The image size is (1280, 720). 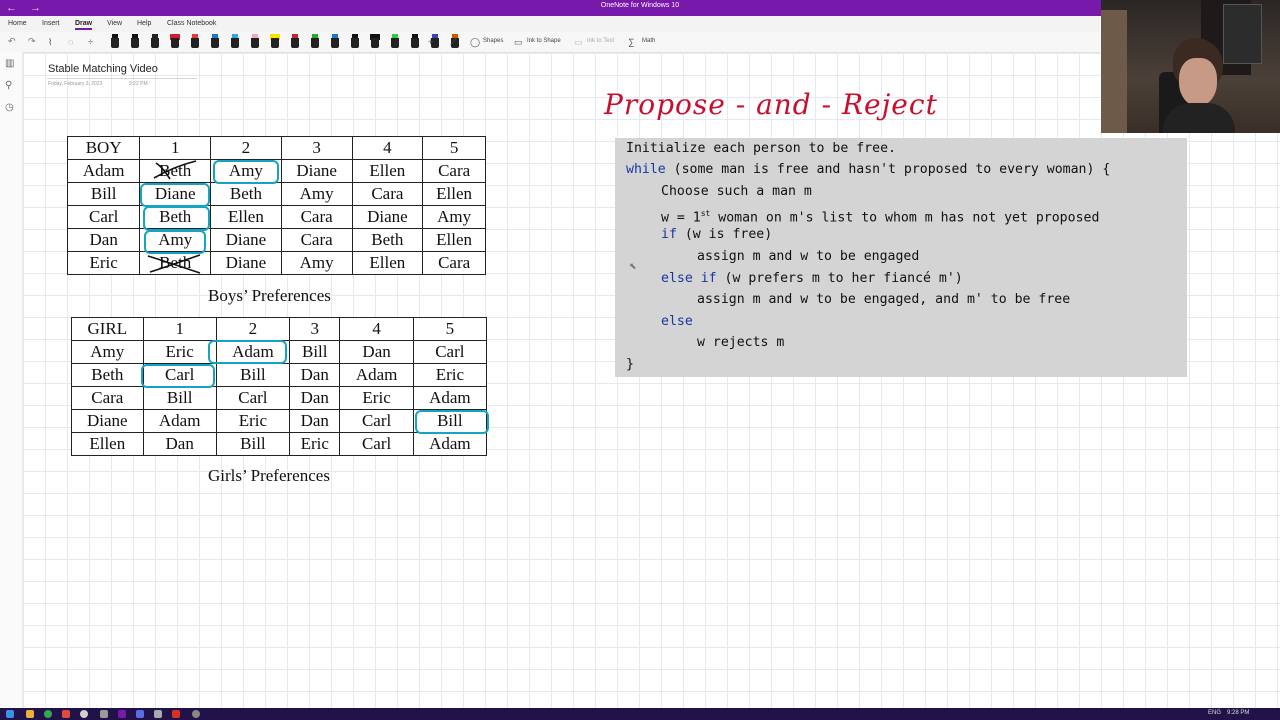 I want to click on ink-to-text-icon: ▭, so click(x=578, y=42).